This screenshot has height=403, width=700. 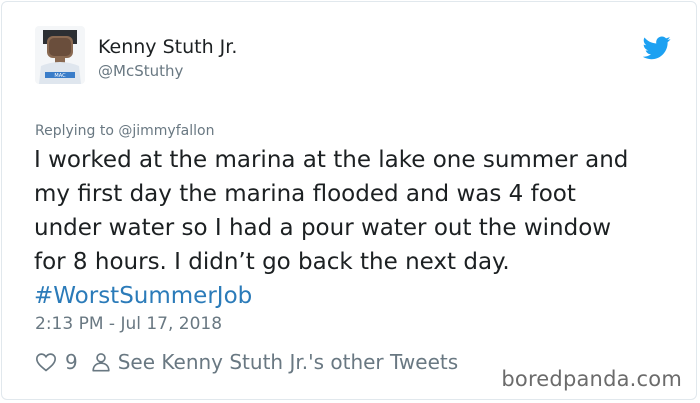 What do you see at coordinates (591, 379) in the screenshot?
I see `watermark: boredpanda.com` at bounding box center [591, 379].